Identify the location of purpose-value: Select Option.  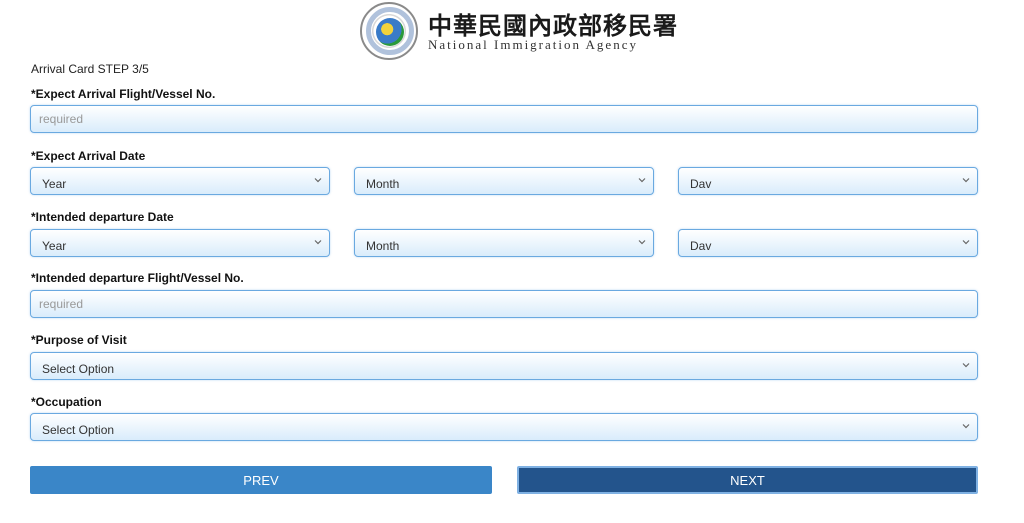
(78, 369).